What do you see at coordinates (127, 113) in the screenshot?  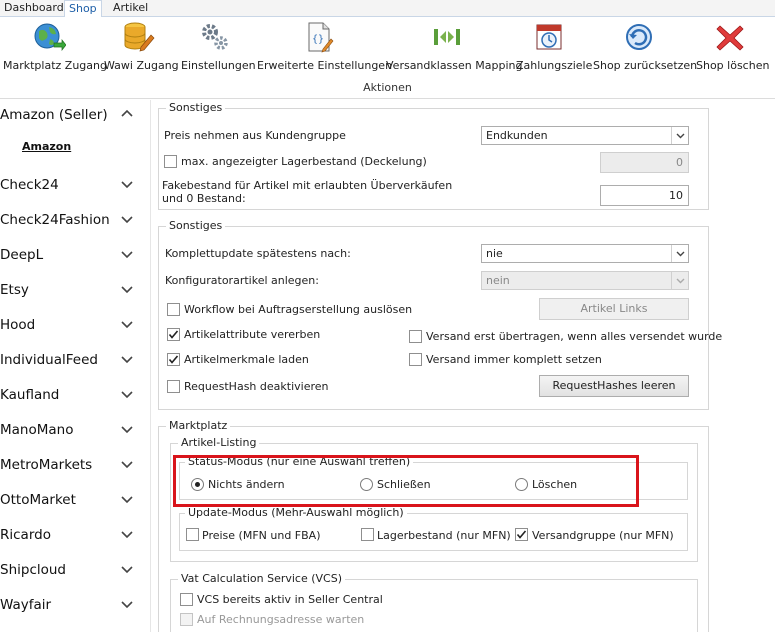 I see `chevron-up-icon` at bounding box center [127, 113].